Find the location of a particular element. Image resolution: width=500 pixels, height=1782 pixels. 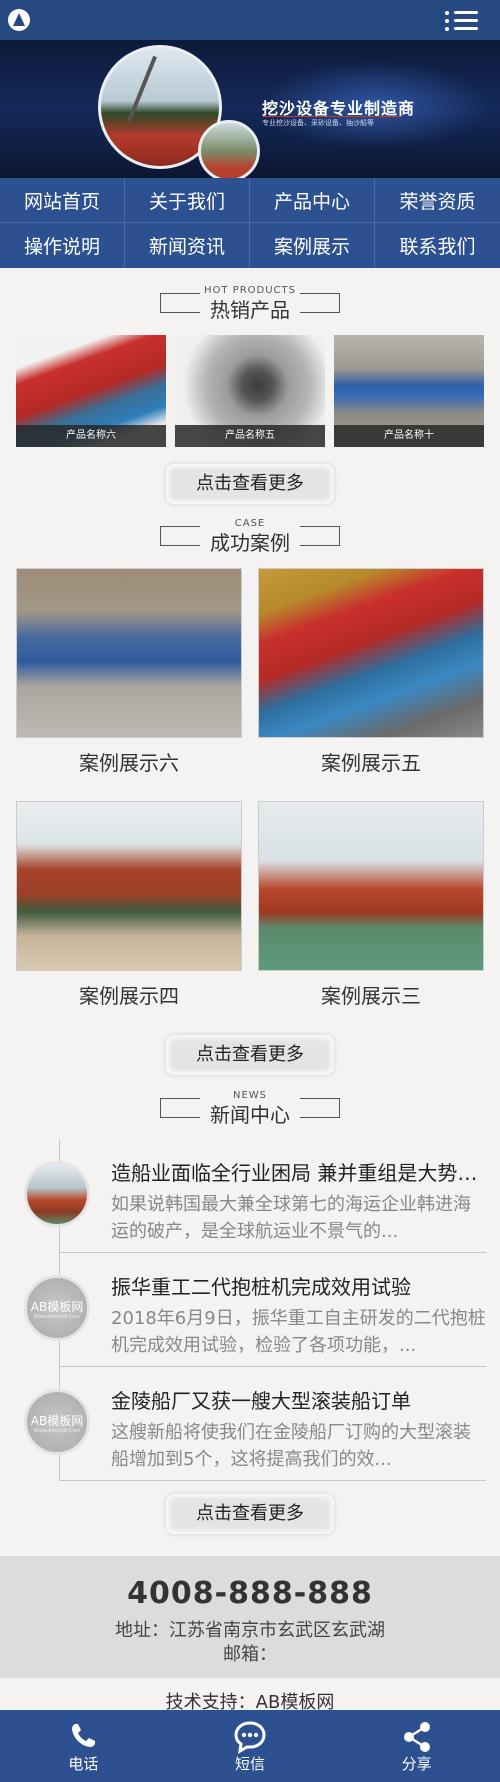

hot-products-heading: HOT PRODUCTS 热销产品 is located at coordinates (250, 309).